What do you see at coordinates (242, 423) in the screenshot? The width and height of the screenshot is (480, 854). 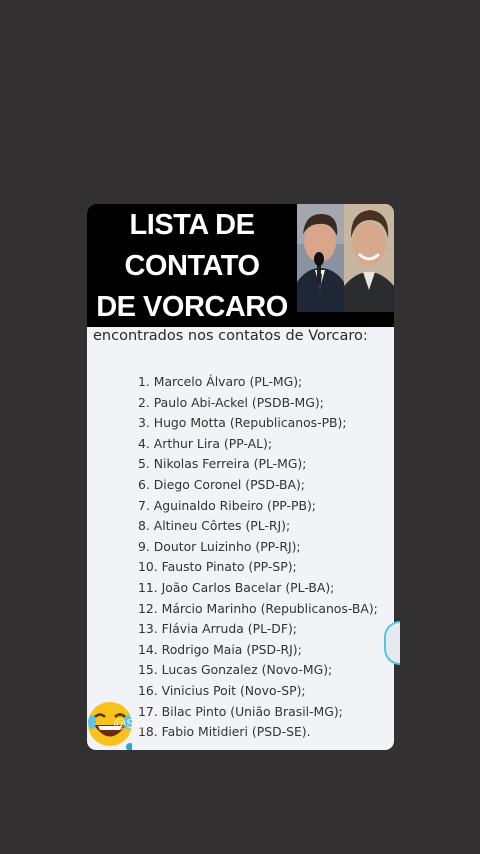 I see `list-item: 3. Hugo Motta (Republicanos-PB);` at bounding box center [242, 423].